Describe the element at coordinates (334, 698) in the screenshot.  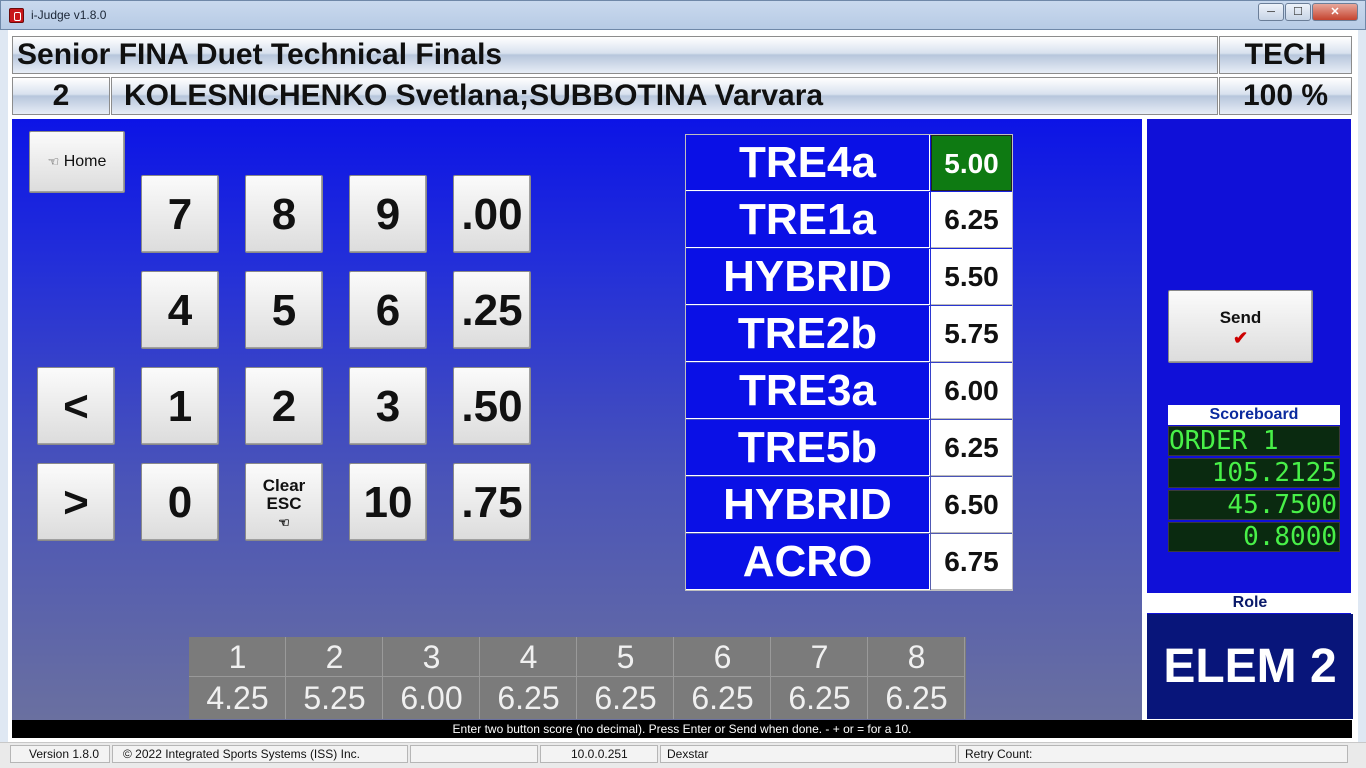
I see `summary-value: 5.25` at that location.